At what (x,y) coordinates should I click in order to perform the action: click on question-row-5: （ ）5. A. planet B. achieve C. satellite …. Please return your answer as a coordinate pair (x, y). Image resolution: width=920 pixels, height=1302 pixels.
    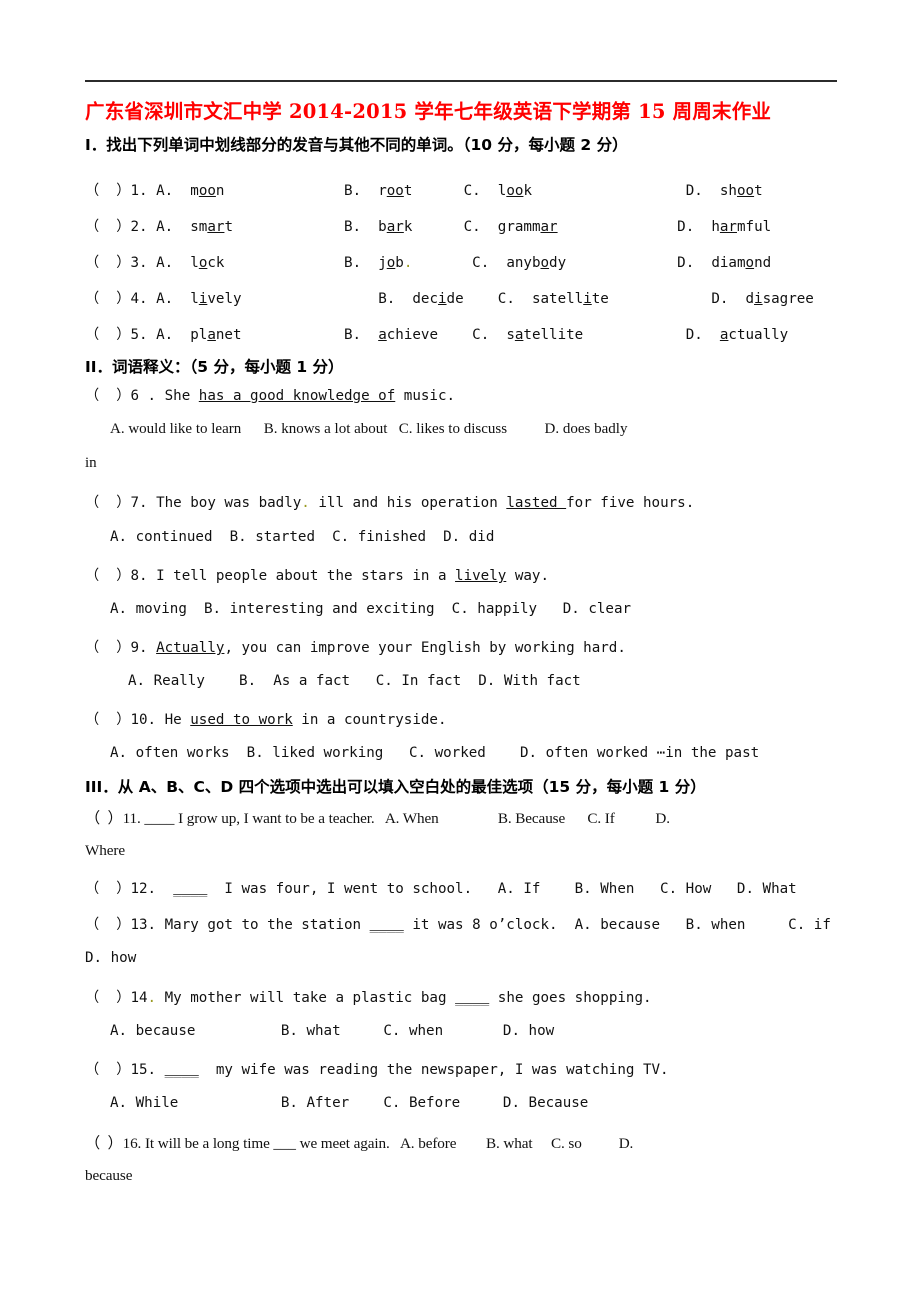
    Looking at the image, I should click on (436, 334).